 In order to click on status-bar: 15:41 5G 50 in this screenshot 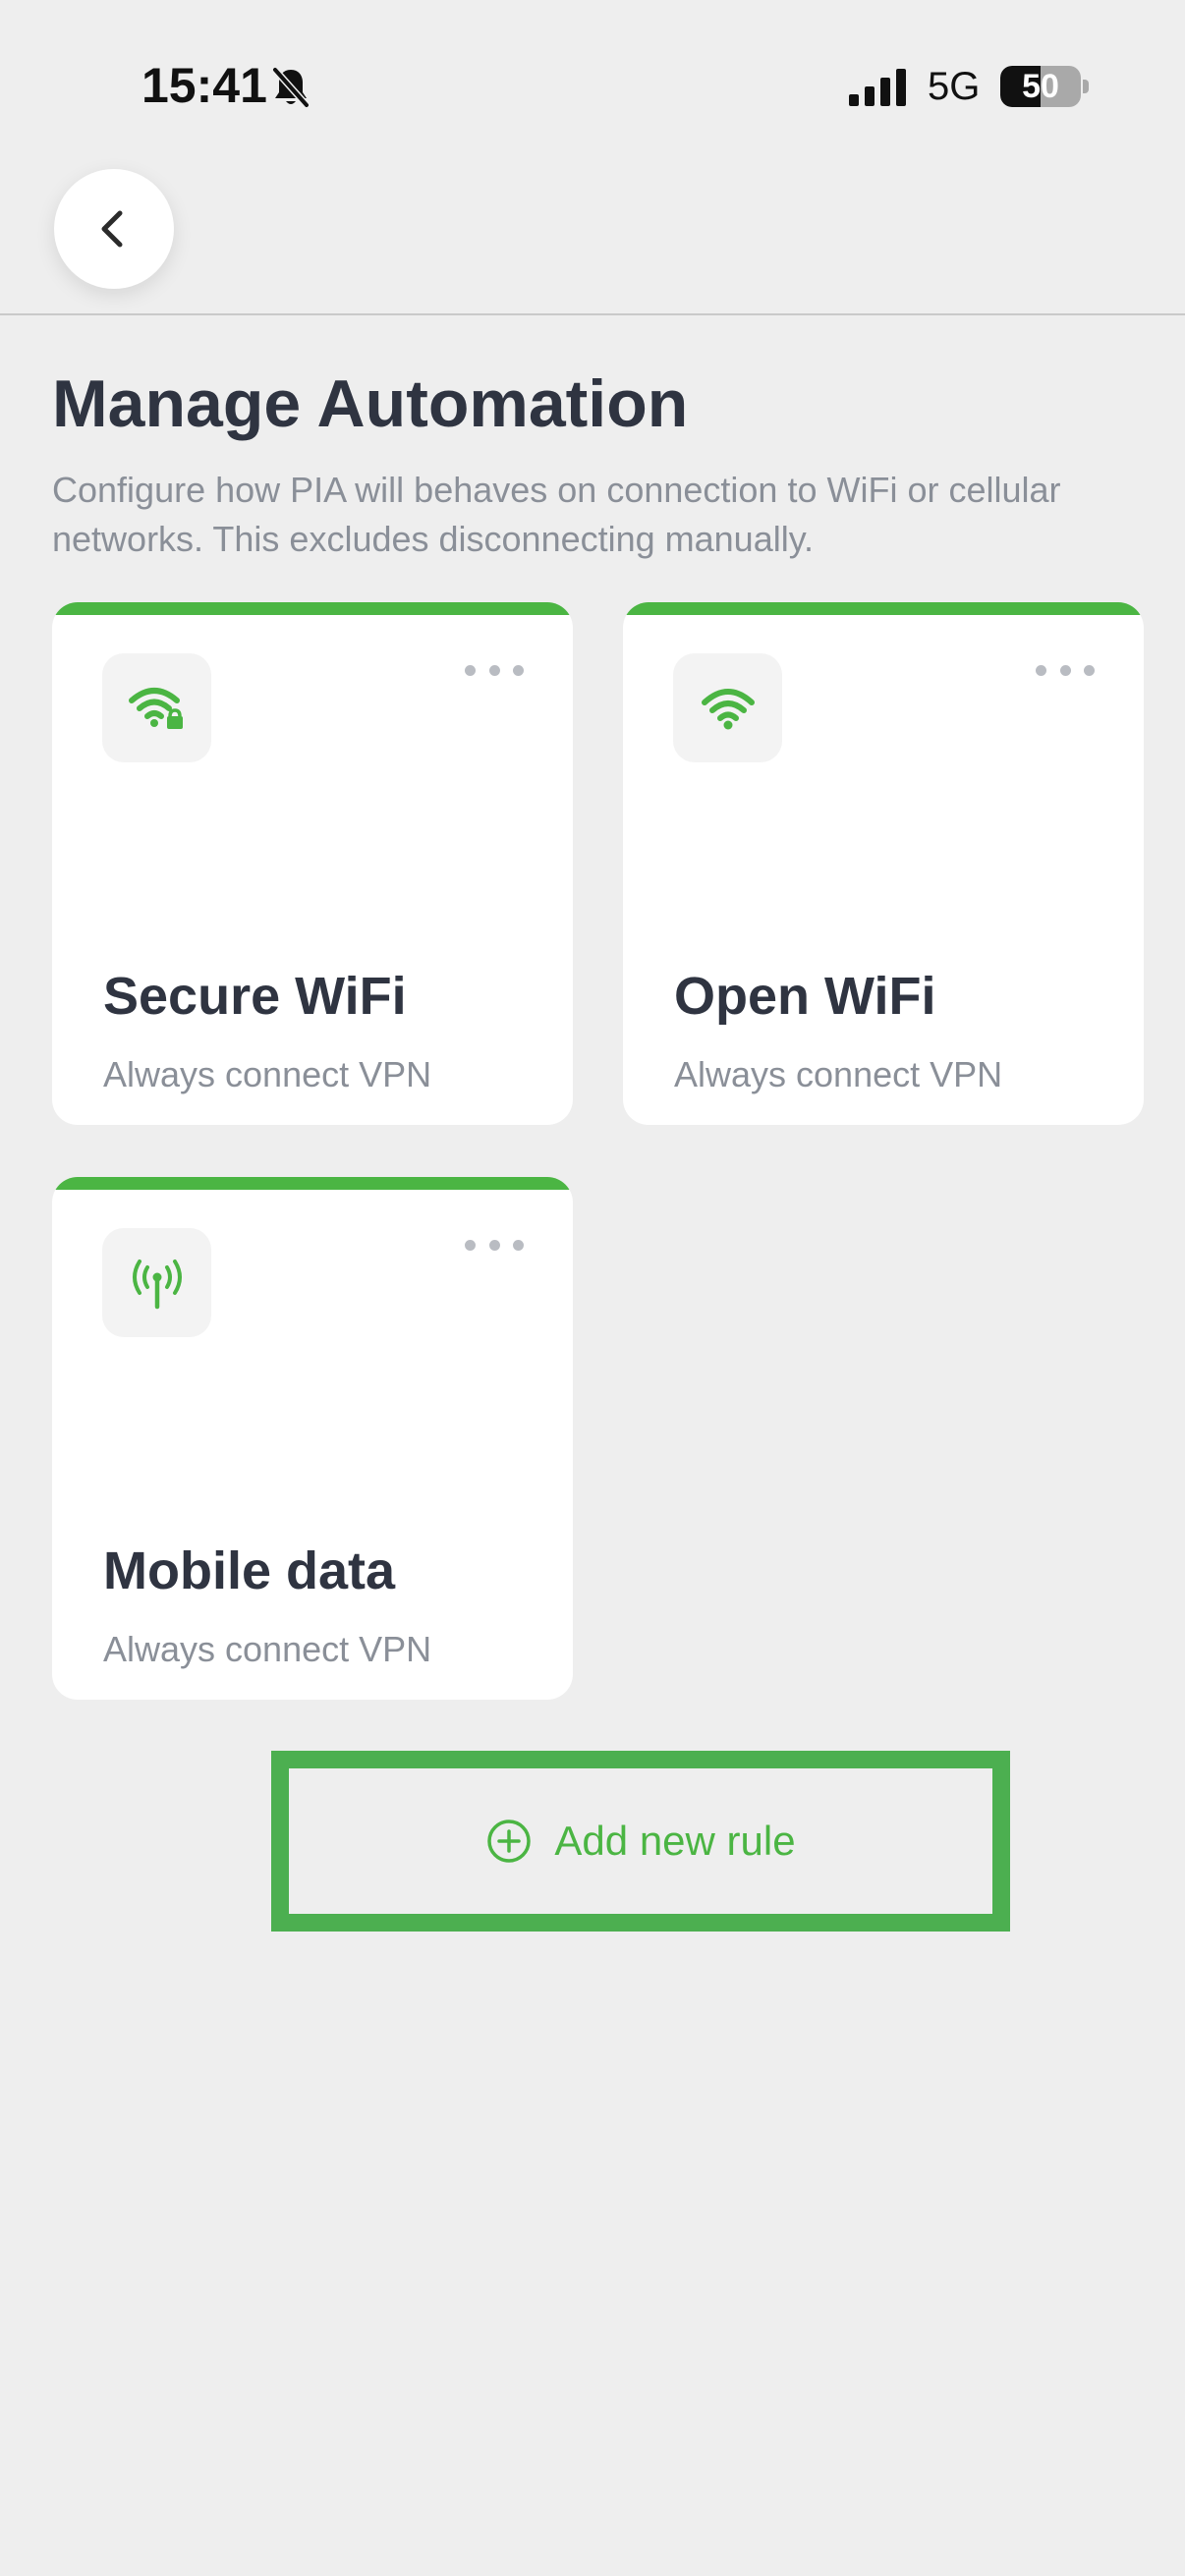, I will do `click(592, 73)`.